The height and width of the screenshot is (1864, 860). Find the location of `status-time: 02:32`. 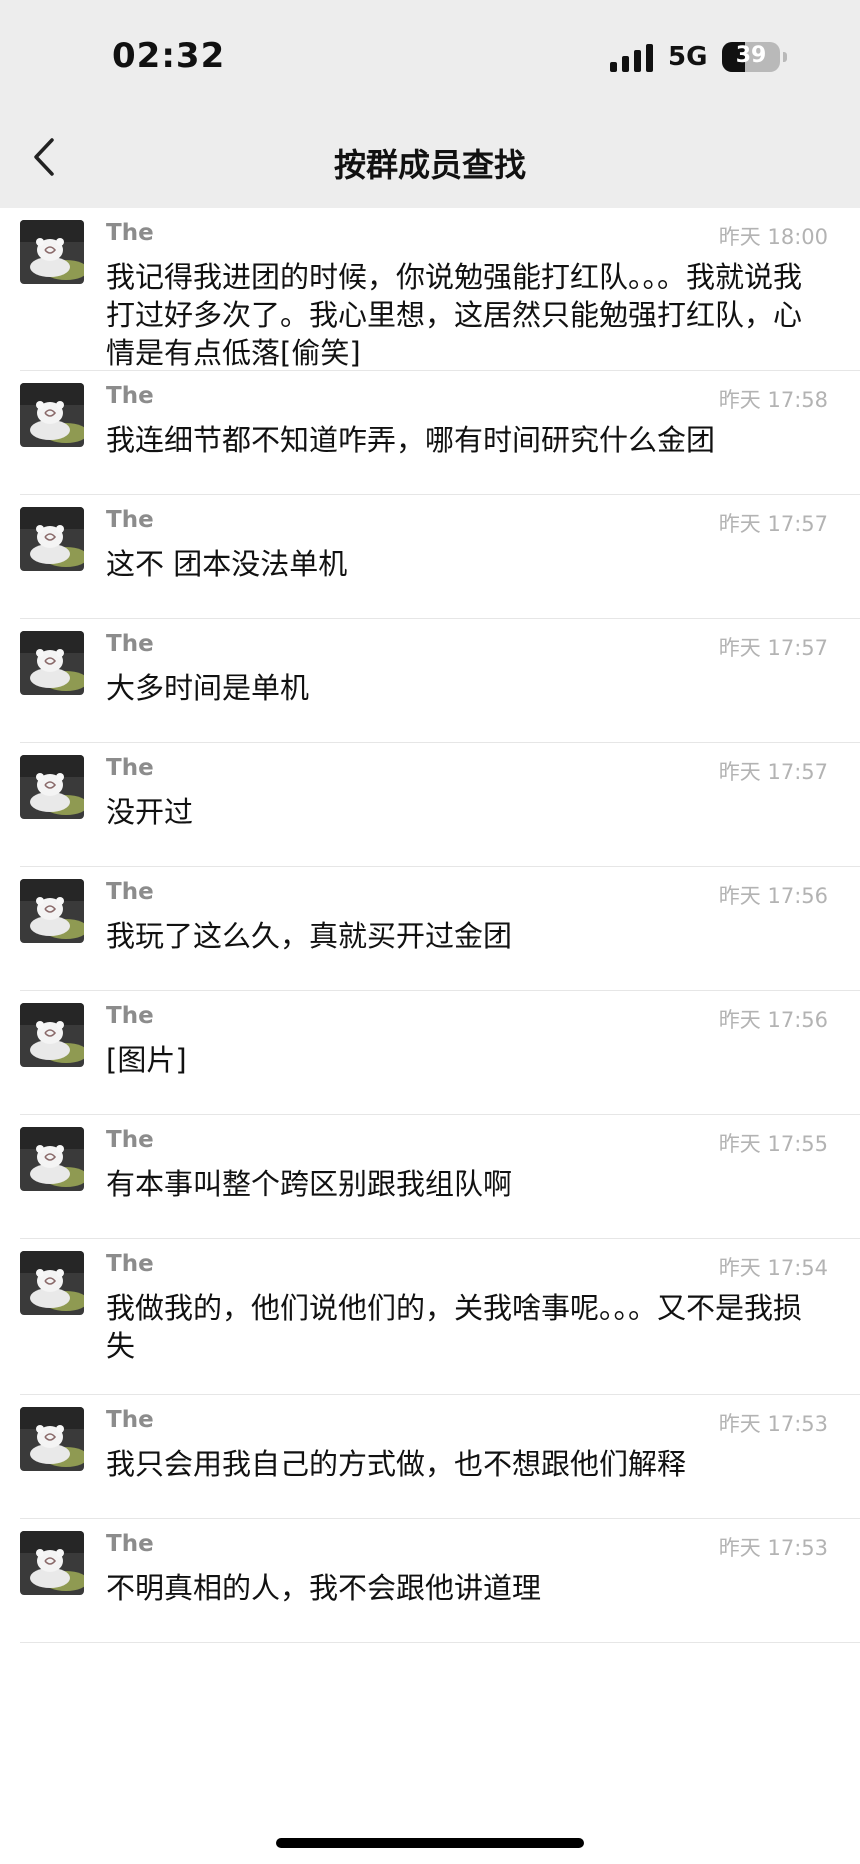

status-time: 02:32 is located at coordinates (169, 56).